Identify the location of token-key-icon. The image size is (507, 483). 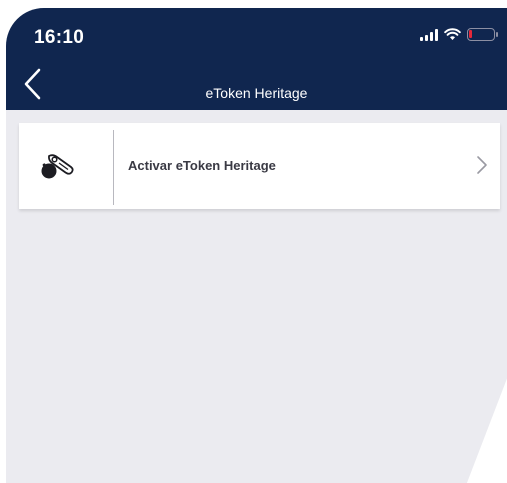
(57, 166).